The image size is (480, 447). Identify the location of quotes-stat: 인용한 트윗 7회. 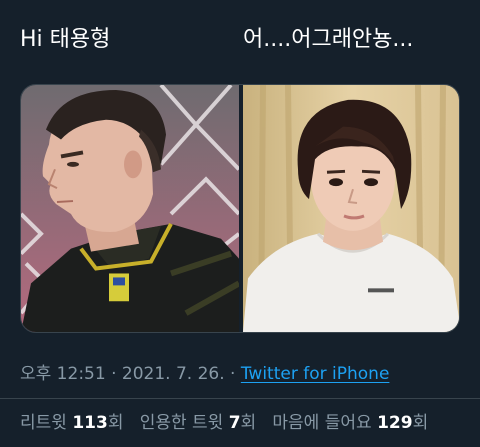
(198, 423).